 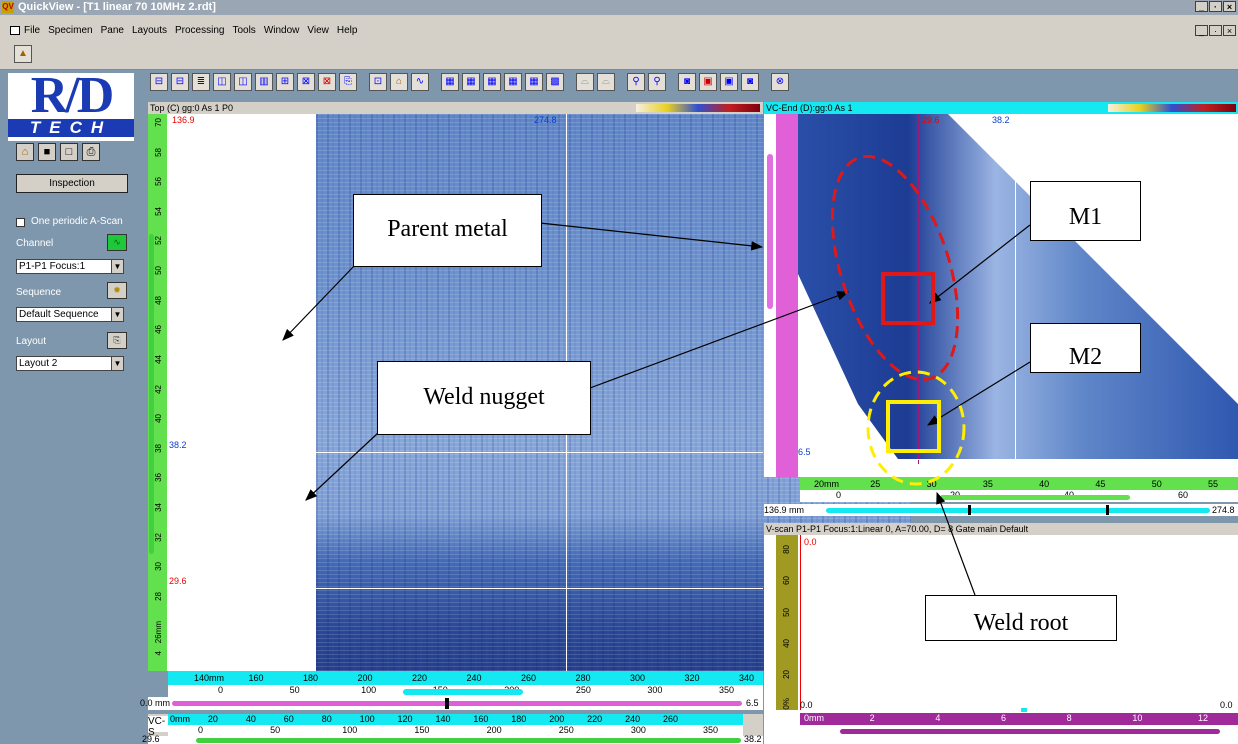 I want to click on cursor-line-low, so click(x=465, y=588).